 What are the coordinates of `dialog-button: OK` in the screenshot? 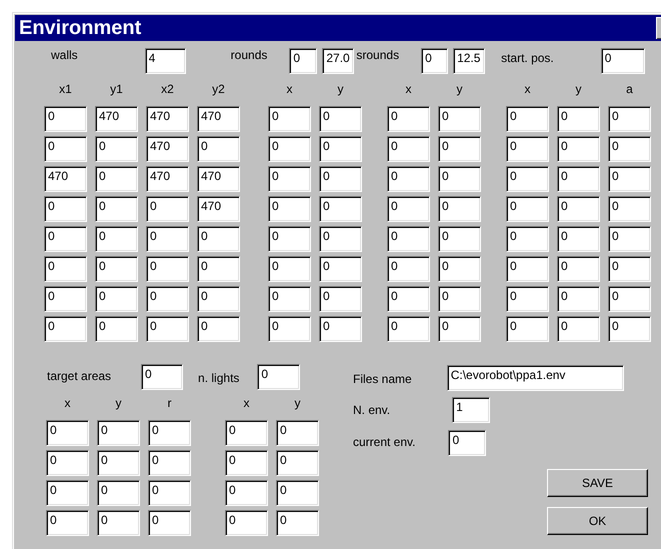 It's located at (597, 521).